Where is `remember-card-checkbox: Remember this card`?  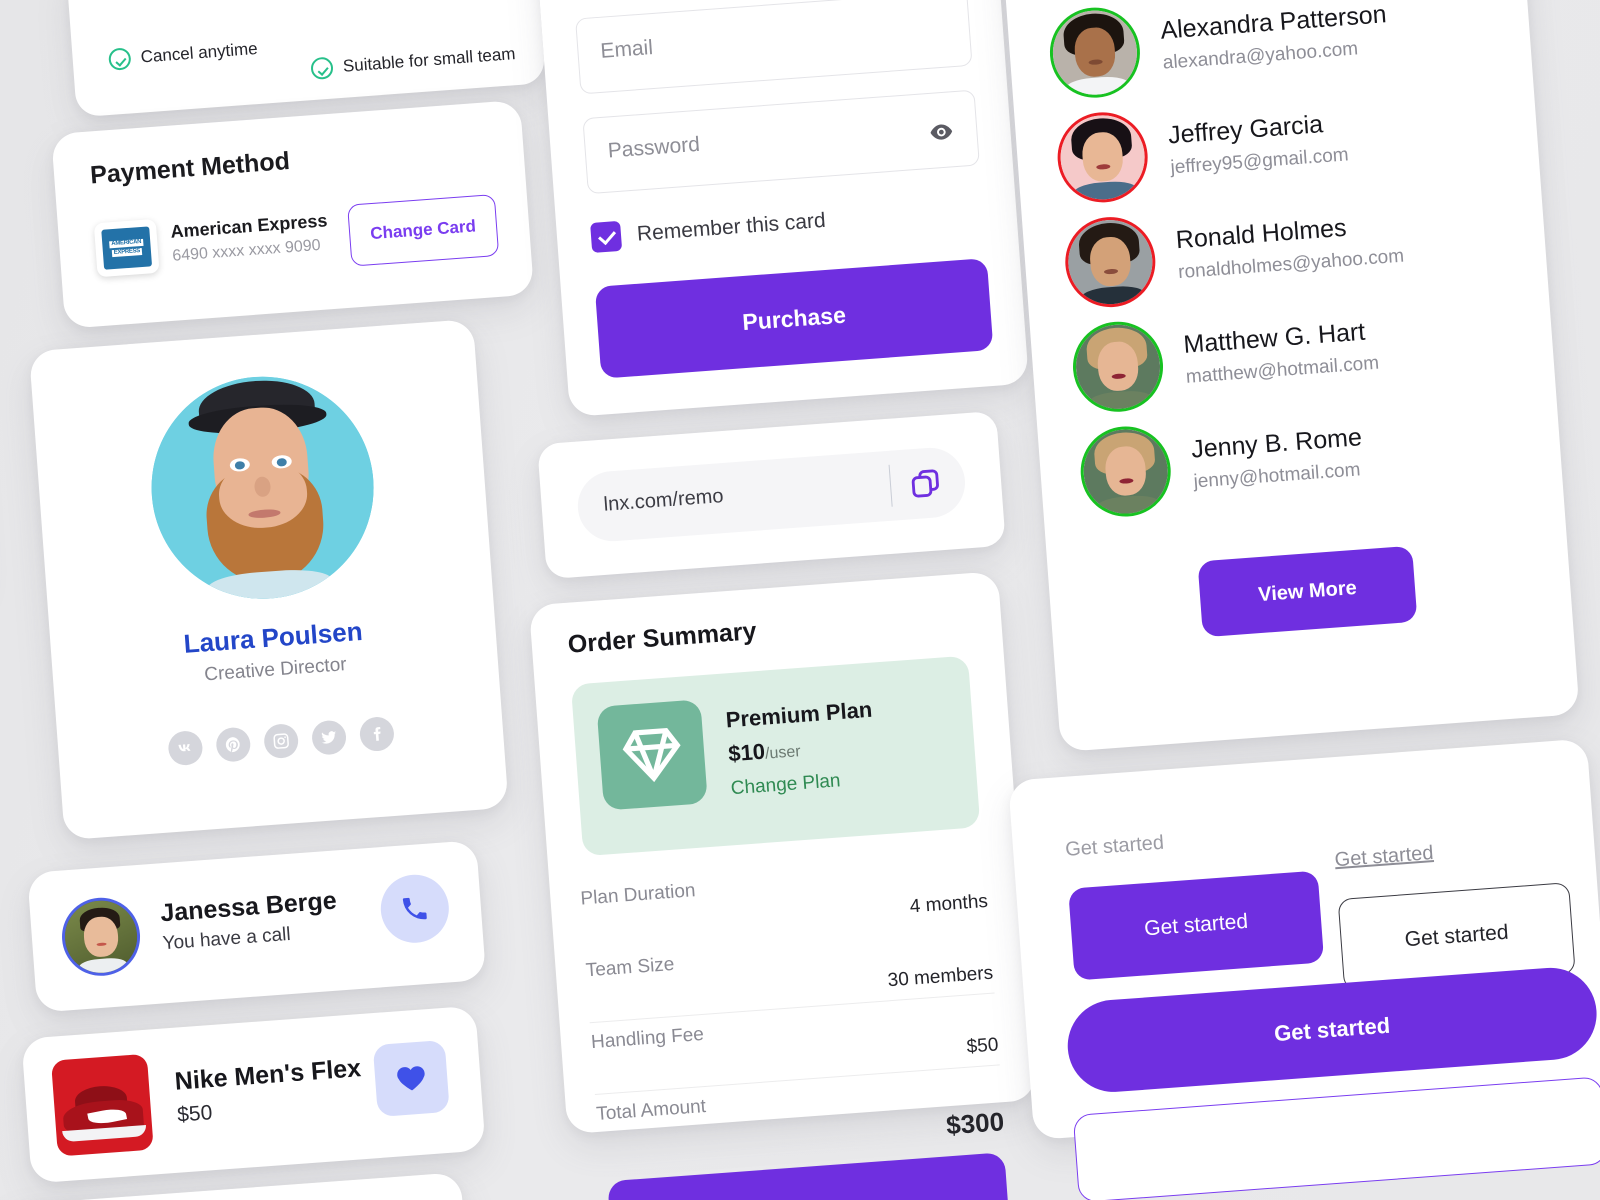 remember-card-checkbox: Remember this card is located at coordinates (708, 229).